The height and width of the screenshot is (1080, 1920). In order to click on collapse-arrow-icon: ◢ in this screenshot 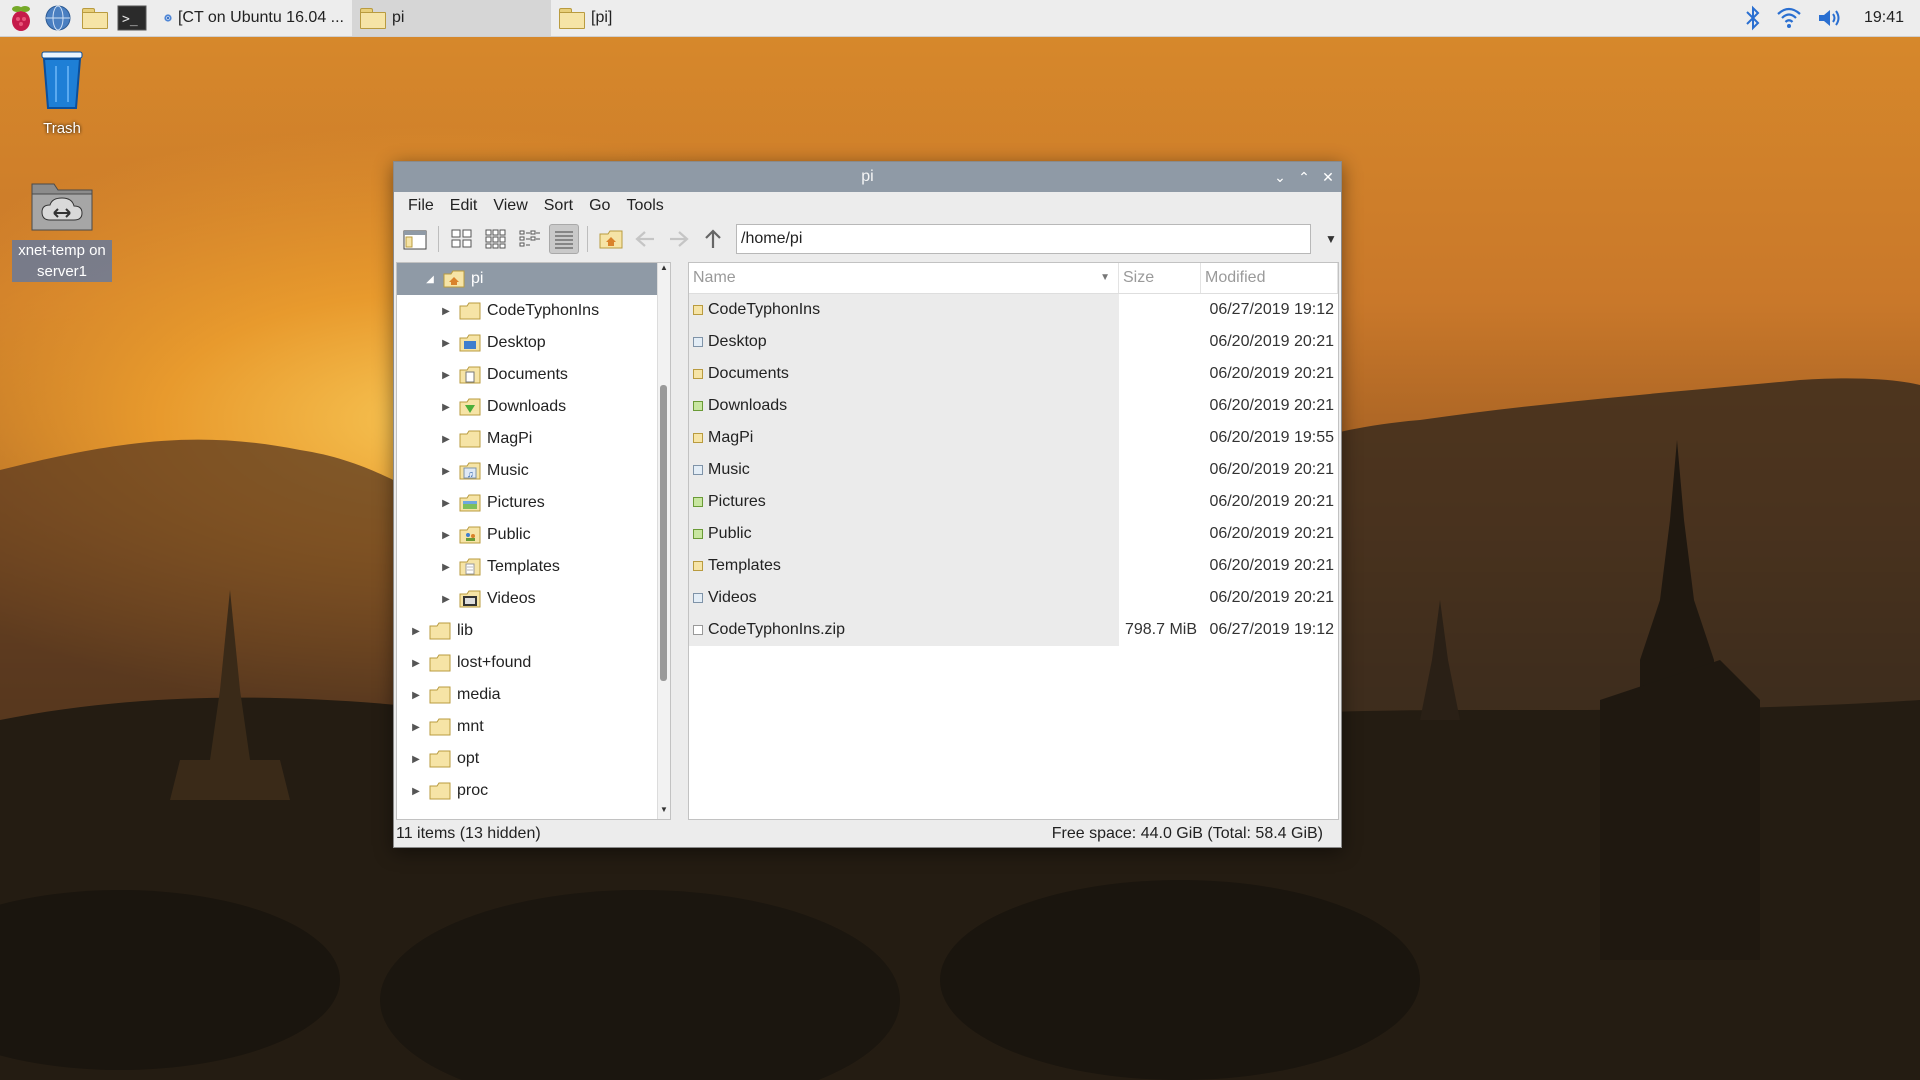, I will do `click(430, 279)`.